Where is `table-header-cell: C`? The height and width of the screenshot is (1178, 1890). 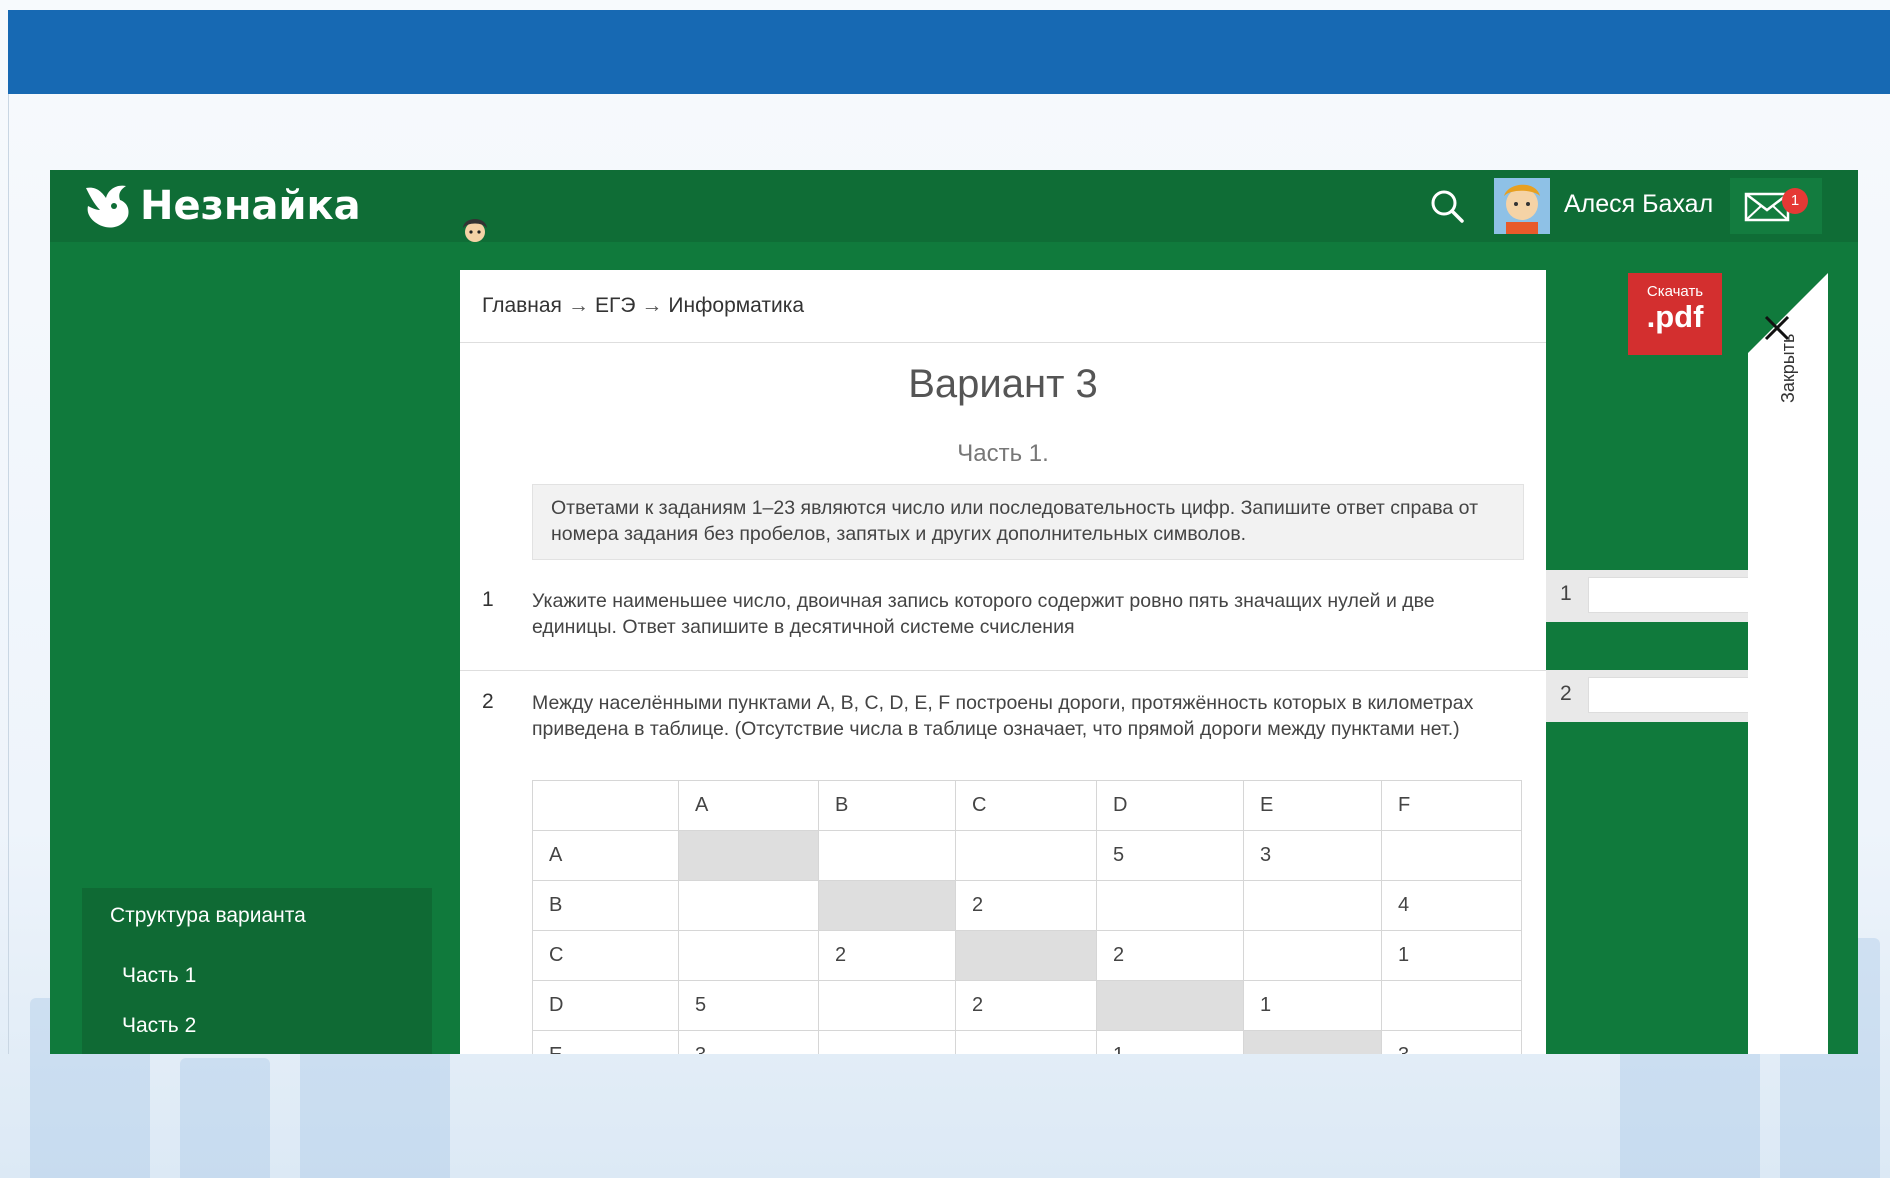 table-header-cell: C is located at coordinates (1026, 805).